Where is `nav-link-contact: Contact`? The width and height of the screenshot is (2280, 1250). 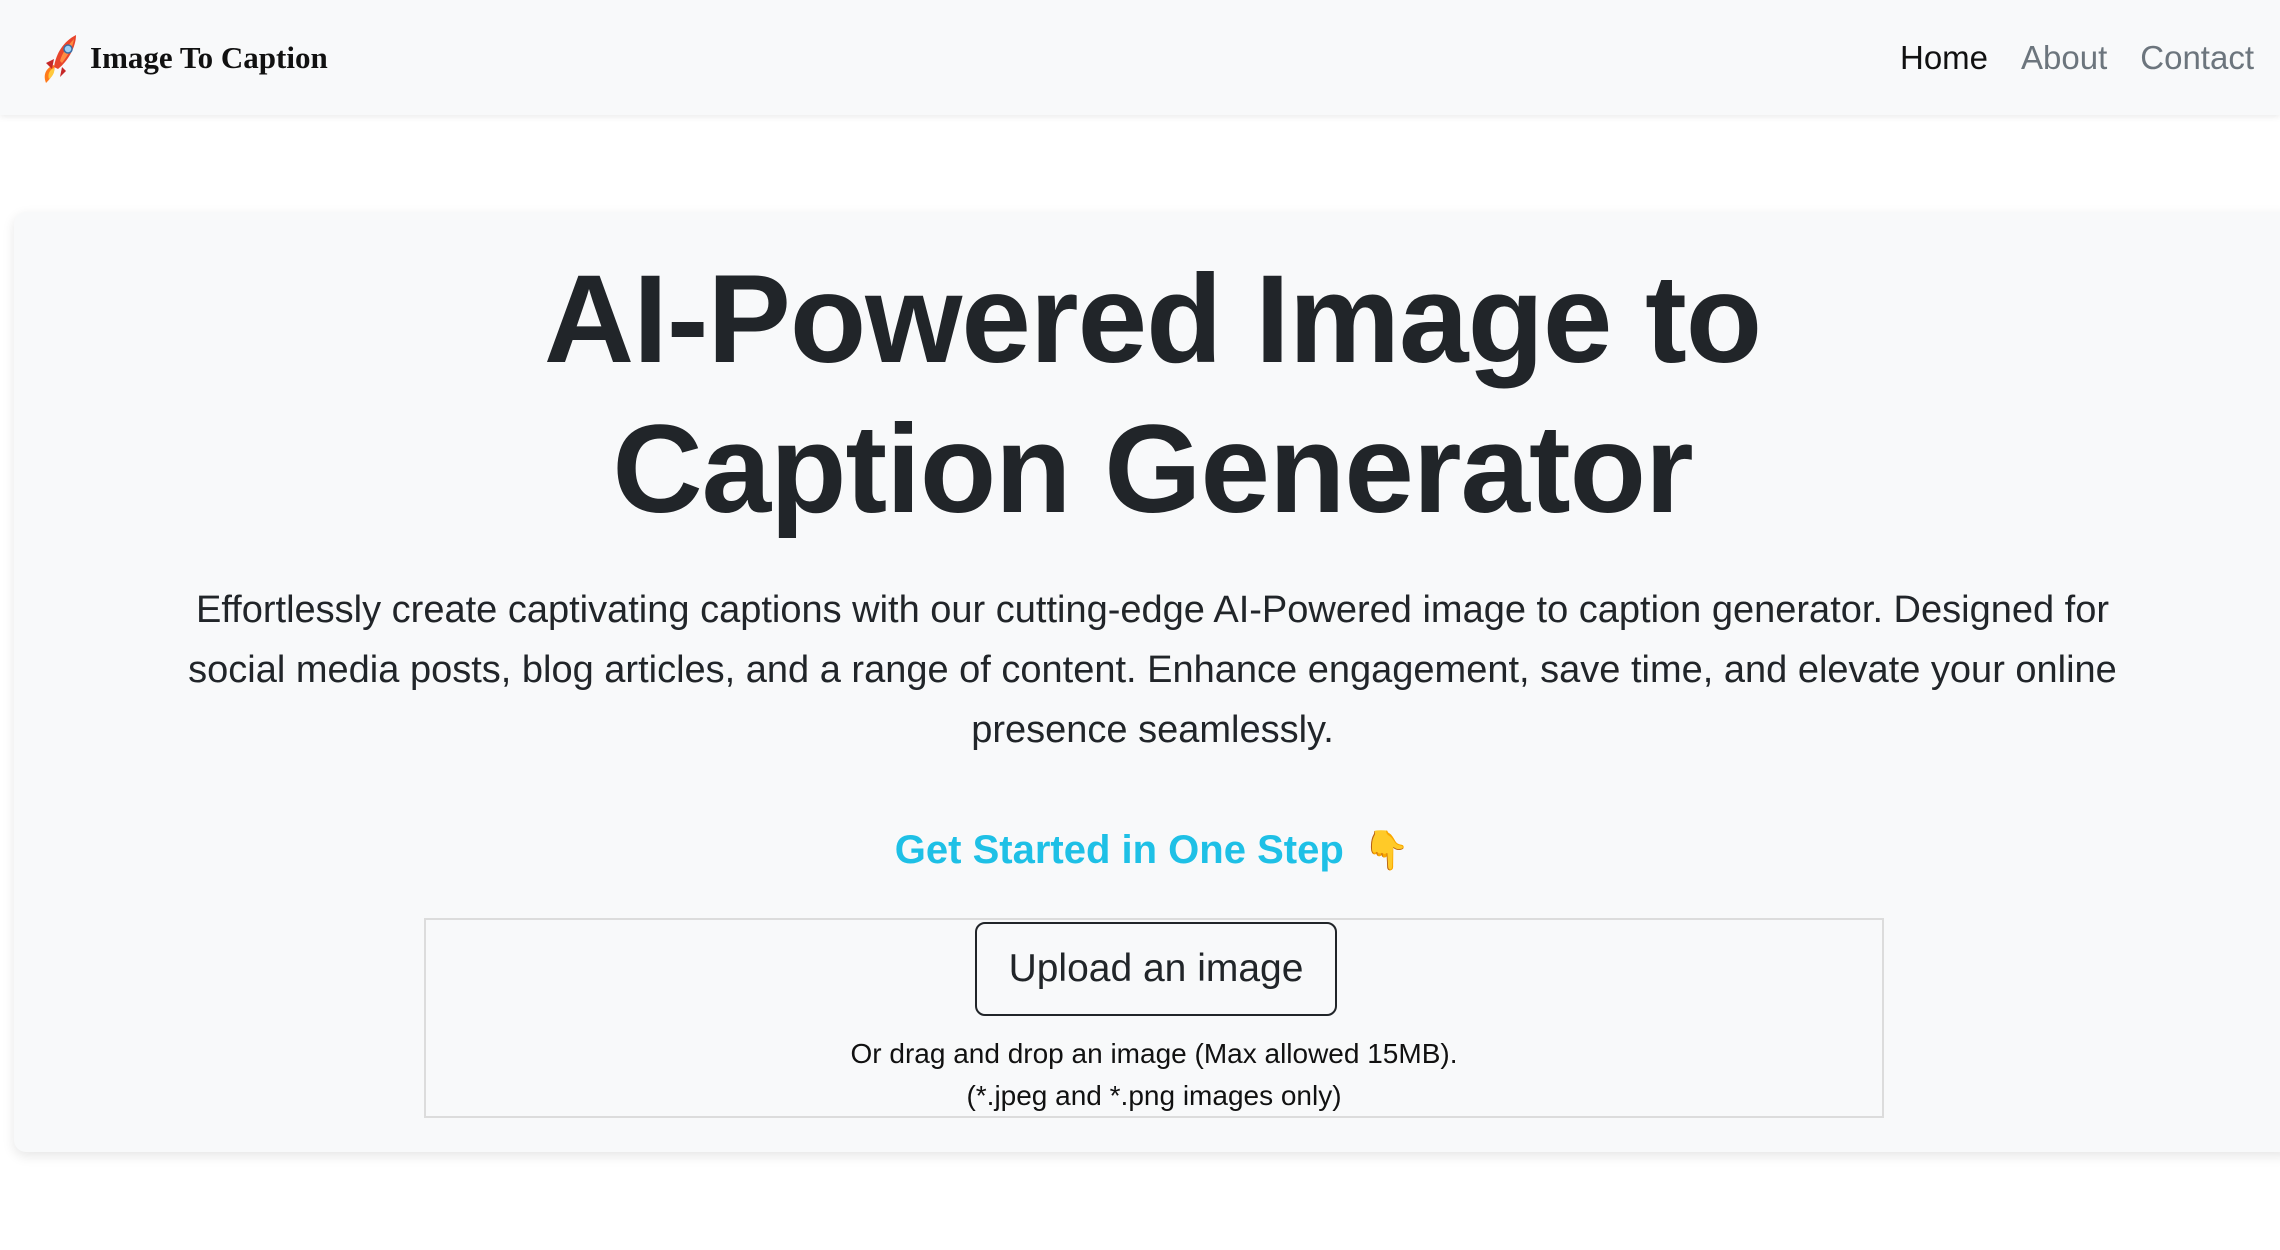
nav-link-contact: Contact is located at coordinates (2197, 58).